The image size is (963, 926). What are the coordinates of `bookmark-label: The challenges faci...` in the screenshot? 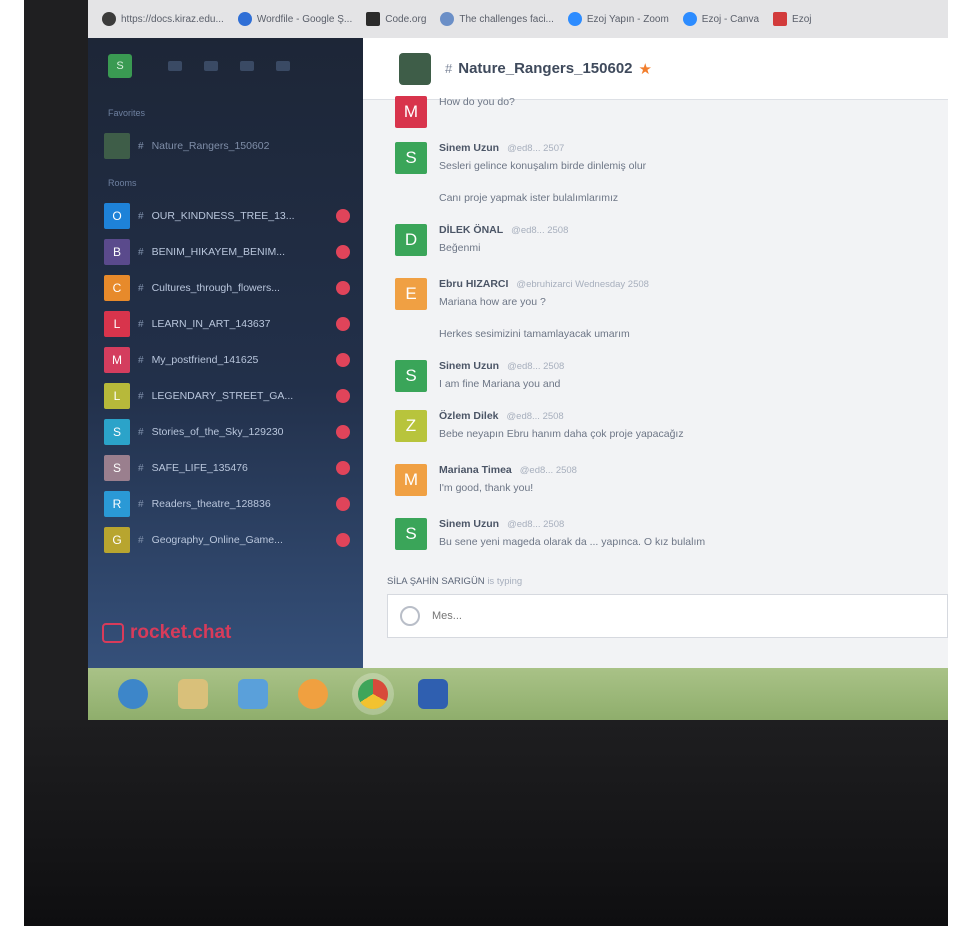 It's located at (506, 19).